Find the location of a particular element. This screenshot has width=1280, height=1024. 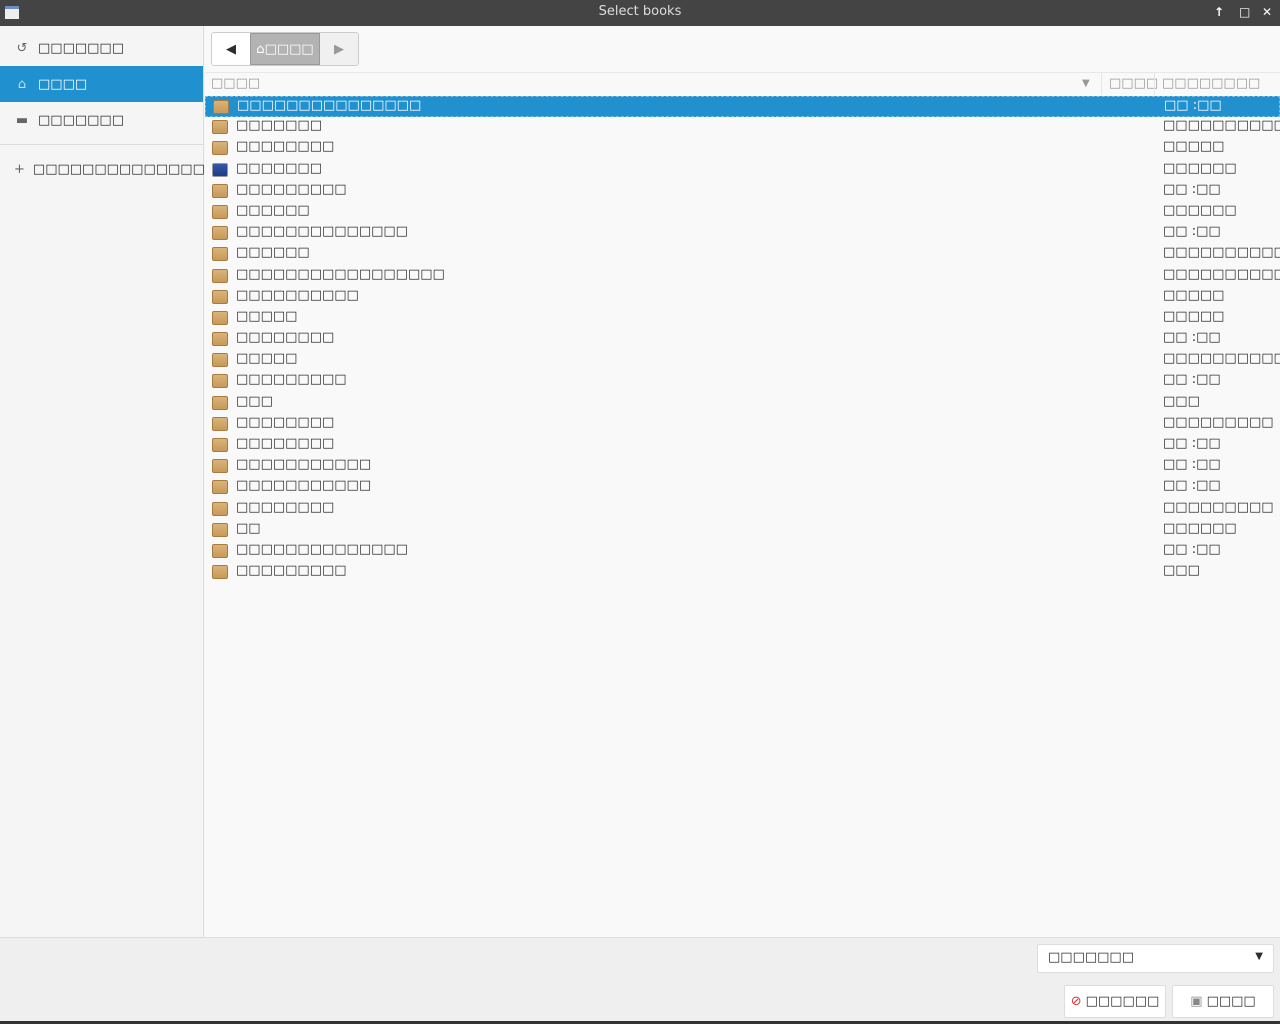

forward-button: ▶ is located at coordinates (339, 49).